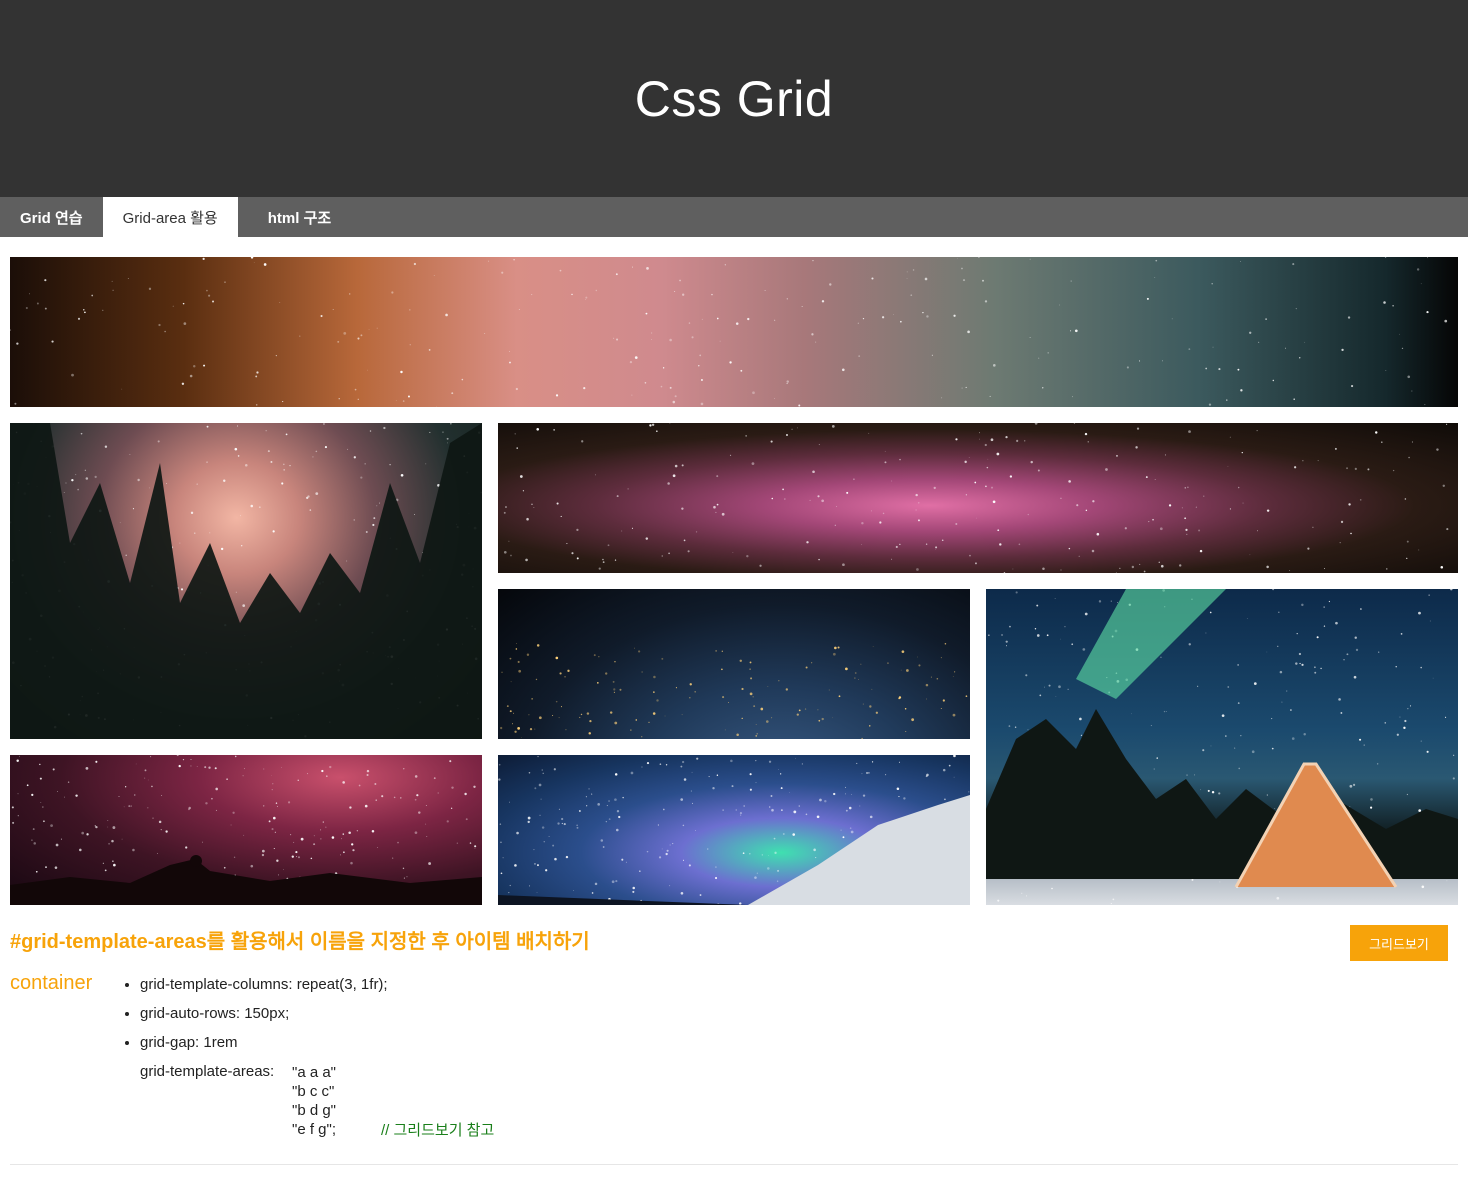 Image resolution: width=1468 pixels, height=1185 pixels. Describe the element at coordinates (314, 1072) in the screenshot. I see `template-areas-line: "a a a"` at that location.